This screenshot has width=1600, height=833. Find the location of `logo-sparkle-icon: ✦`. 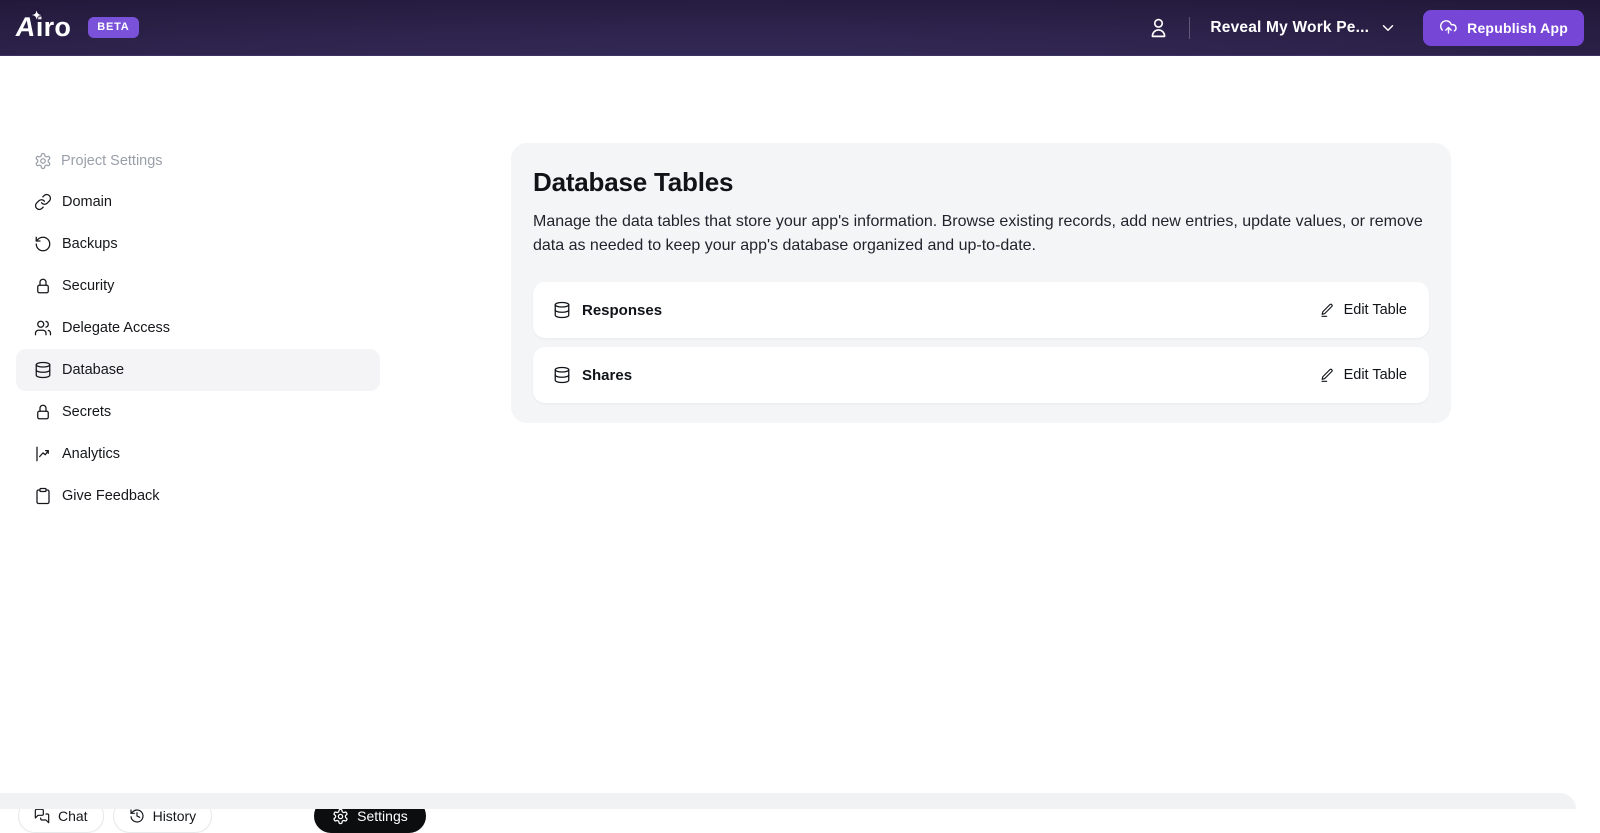

logo-sparkle-icon: ✦ is located at coordinates (37, 16).